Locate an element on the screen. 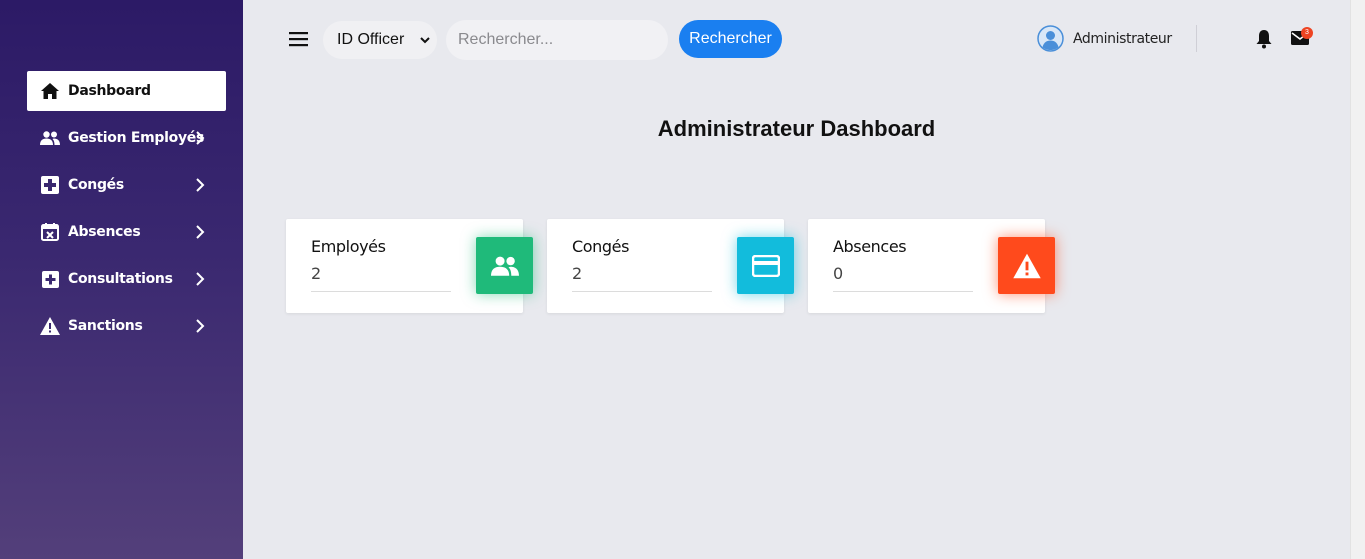  select-value: ID Officer is located at coordinates (371, 39).